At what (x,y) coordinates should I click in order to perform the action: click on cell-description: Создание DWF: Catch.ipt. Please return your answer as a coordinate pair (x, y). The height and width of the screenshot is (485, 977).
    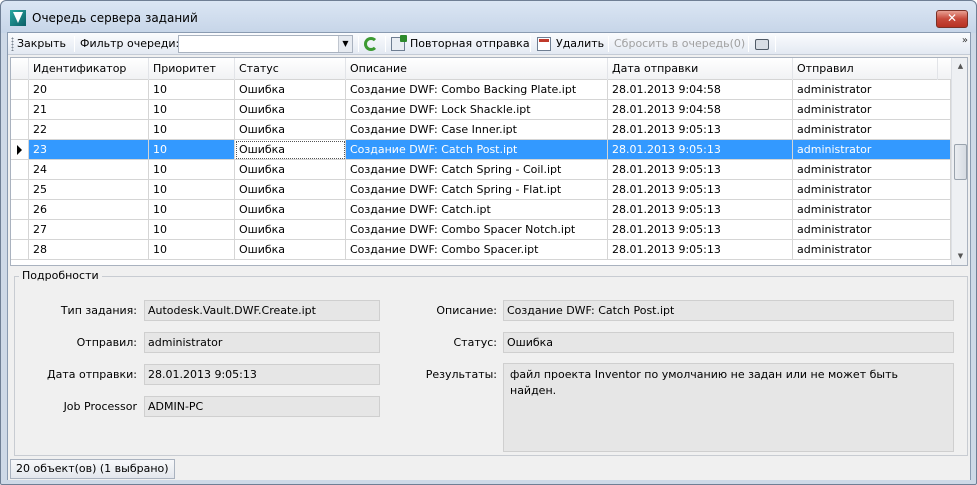
    Looking at the image, I should click on (477, 210).